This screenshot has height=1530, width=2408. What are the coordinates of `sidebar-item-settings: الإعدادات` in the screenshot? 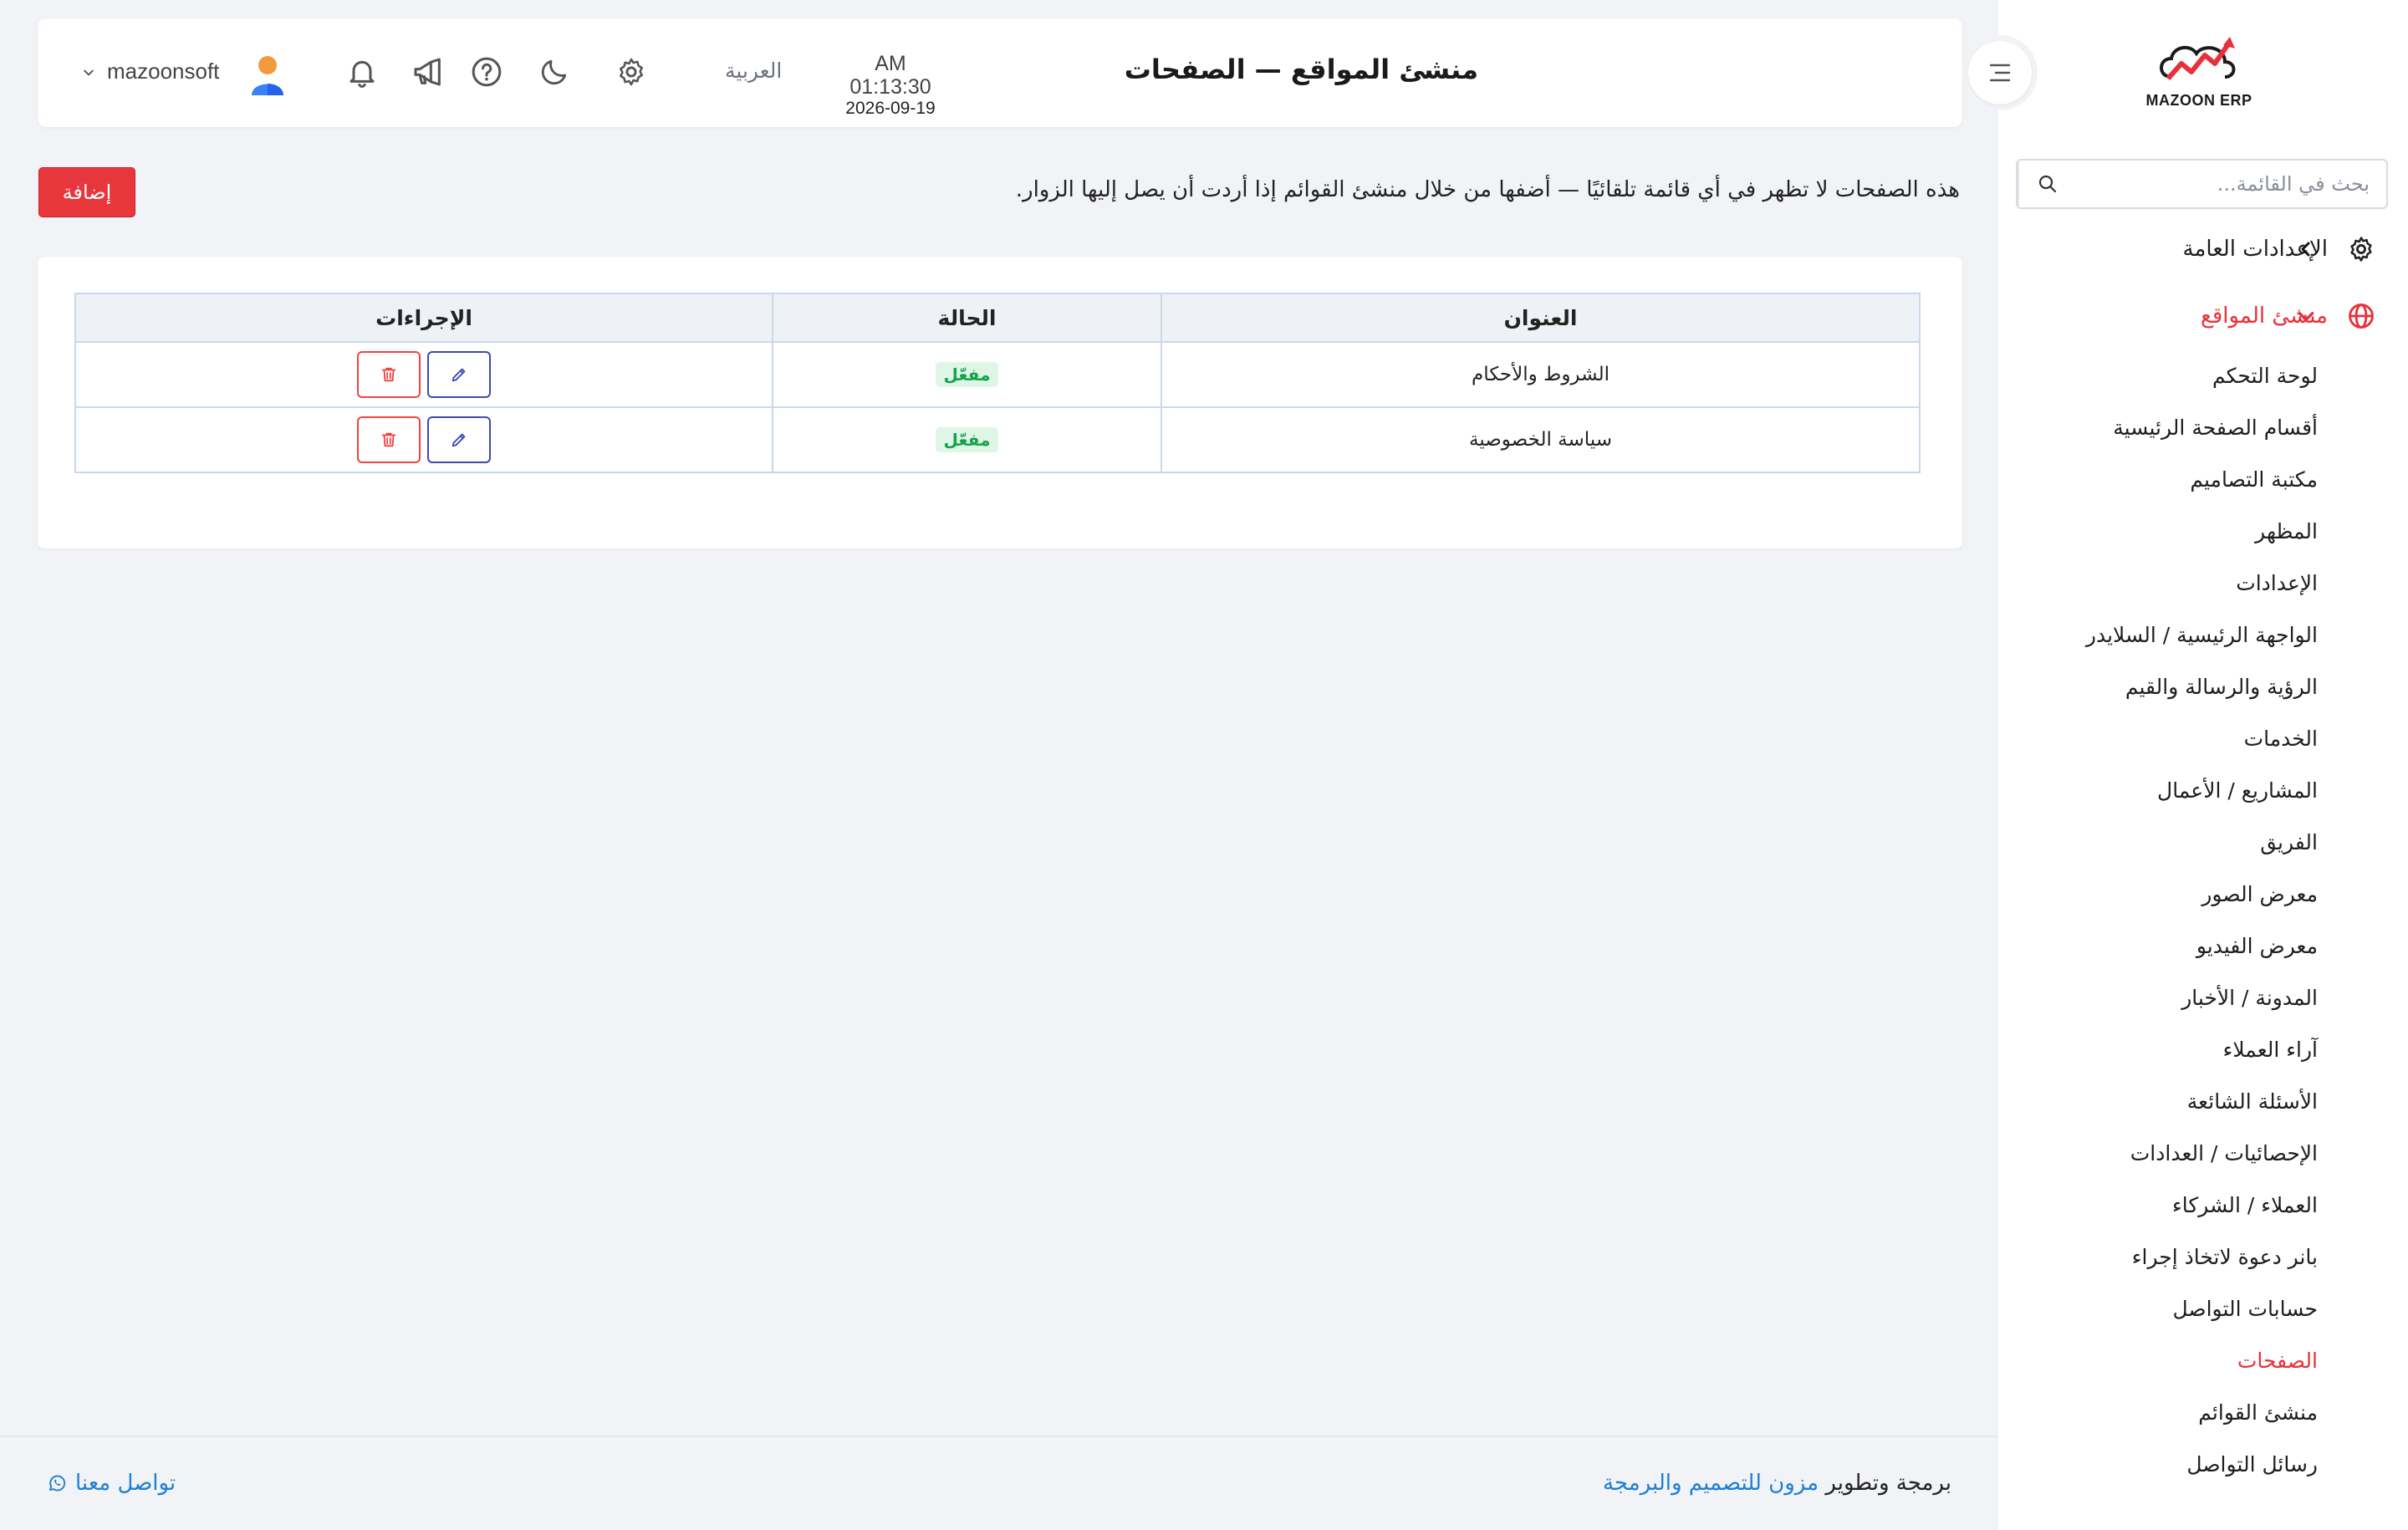 It's located at (2203, 583).